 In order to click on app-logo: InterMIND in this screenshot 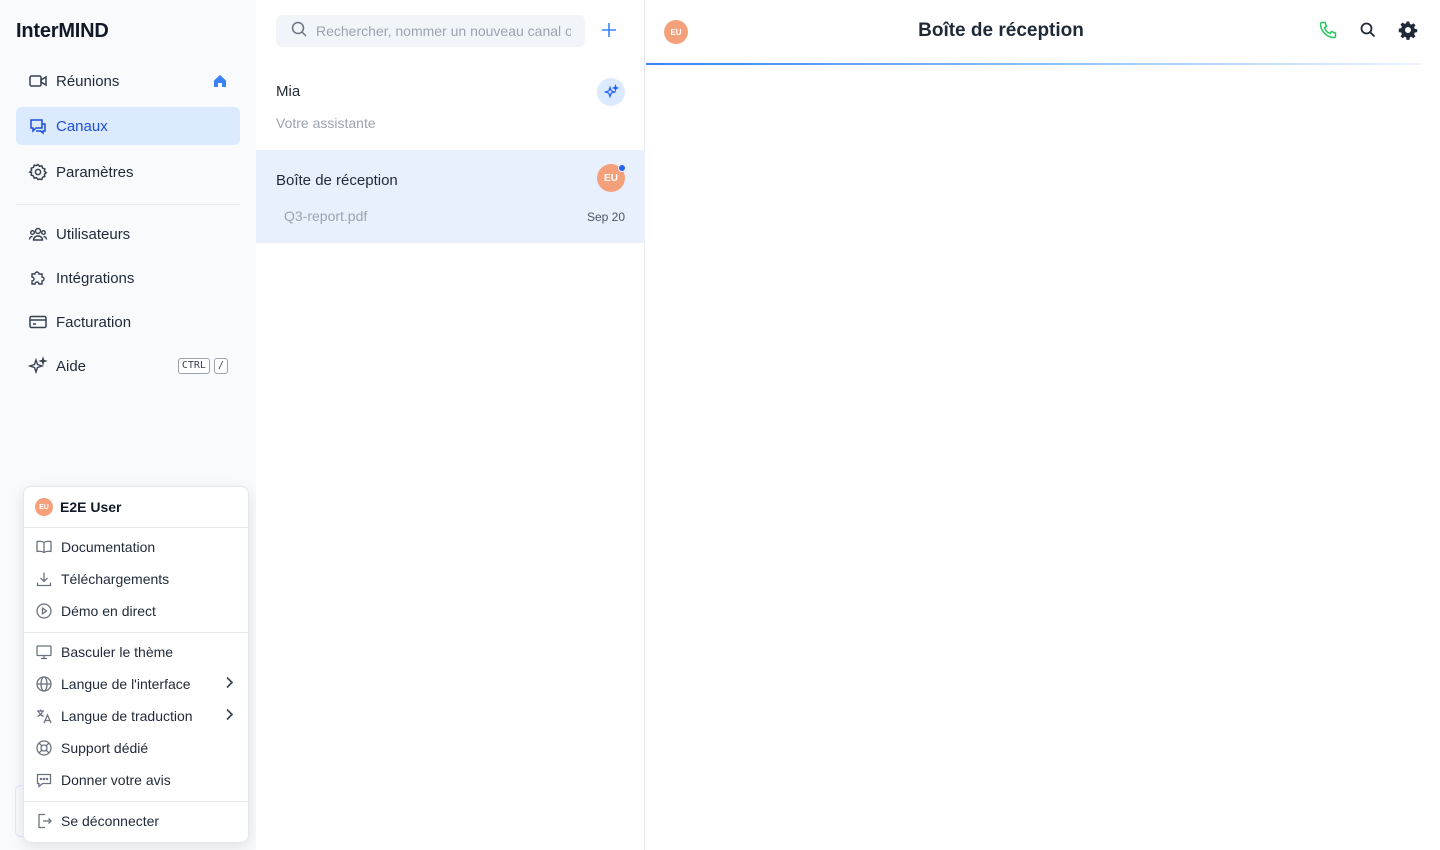, I will do `click(62, 31)`.